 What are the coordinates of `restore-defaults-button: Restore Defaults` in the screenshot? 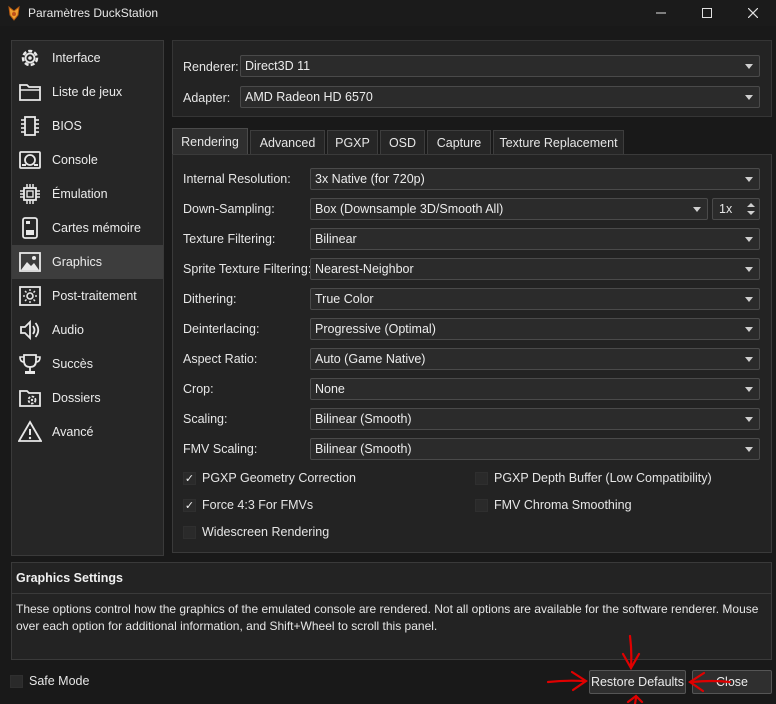 It's located at (637, 682).